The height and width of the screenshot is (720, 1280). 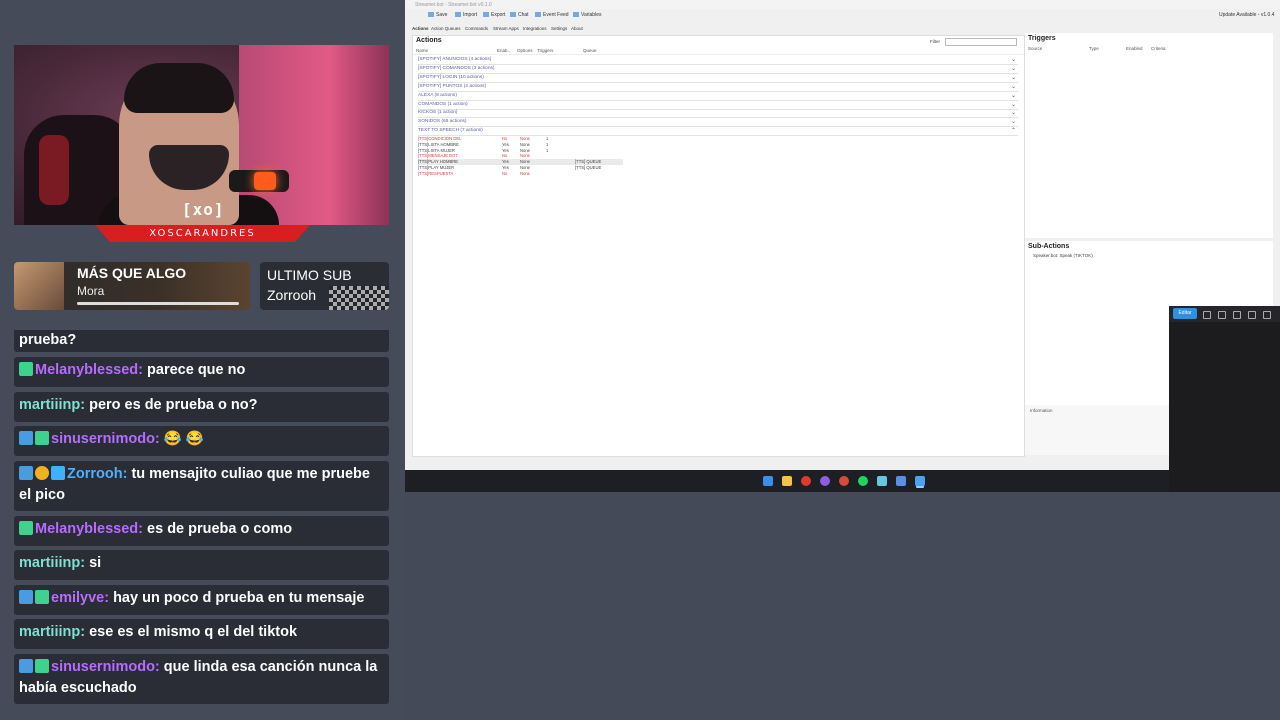 I want to click on column-header: Name, so click(x=422, y=50).